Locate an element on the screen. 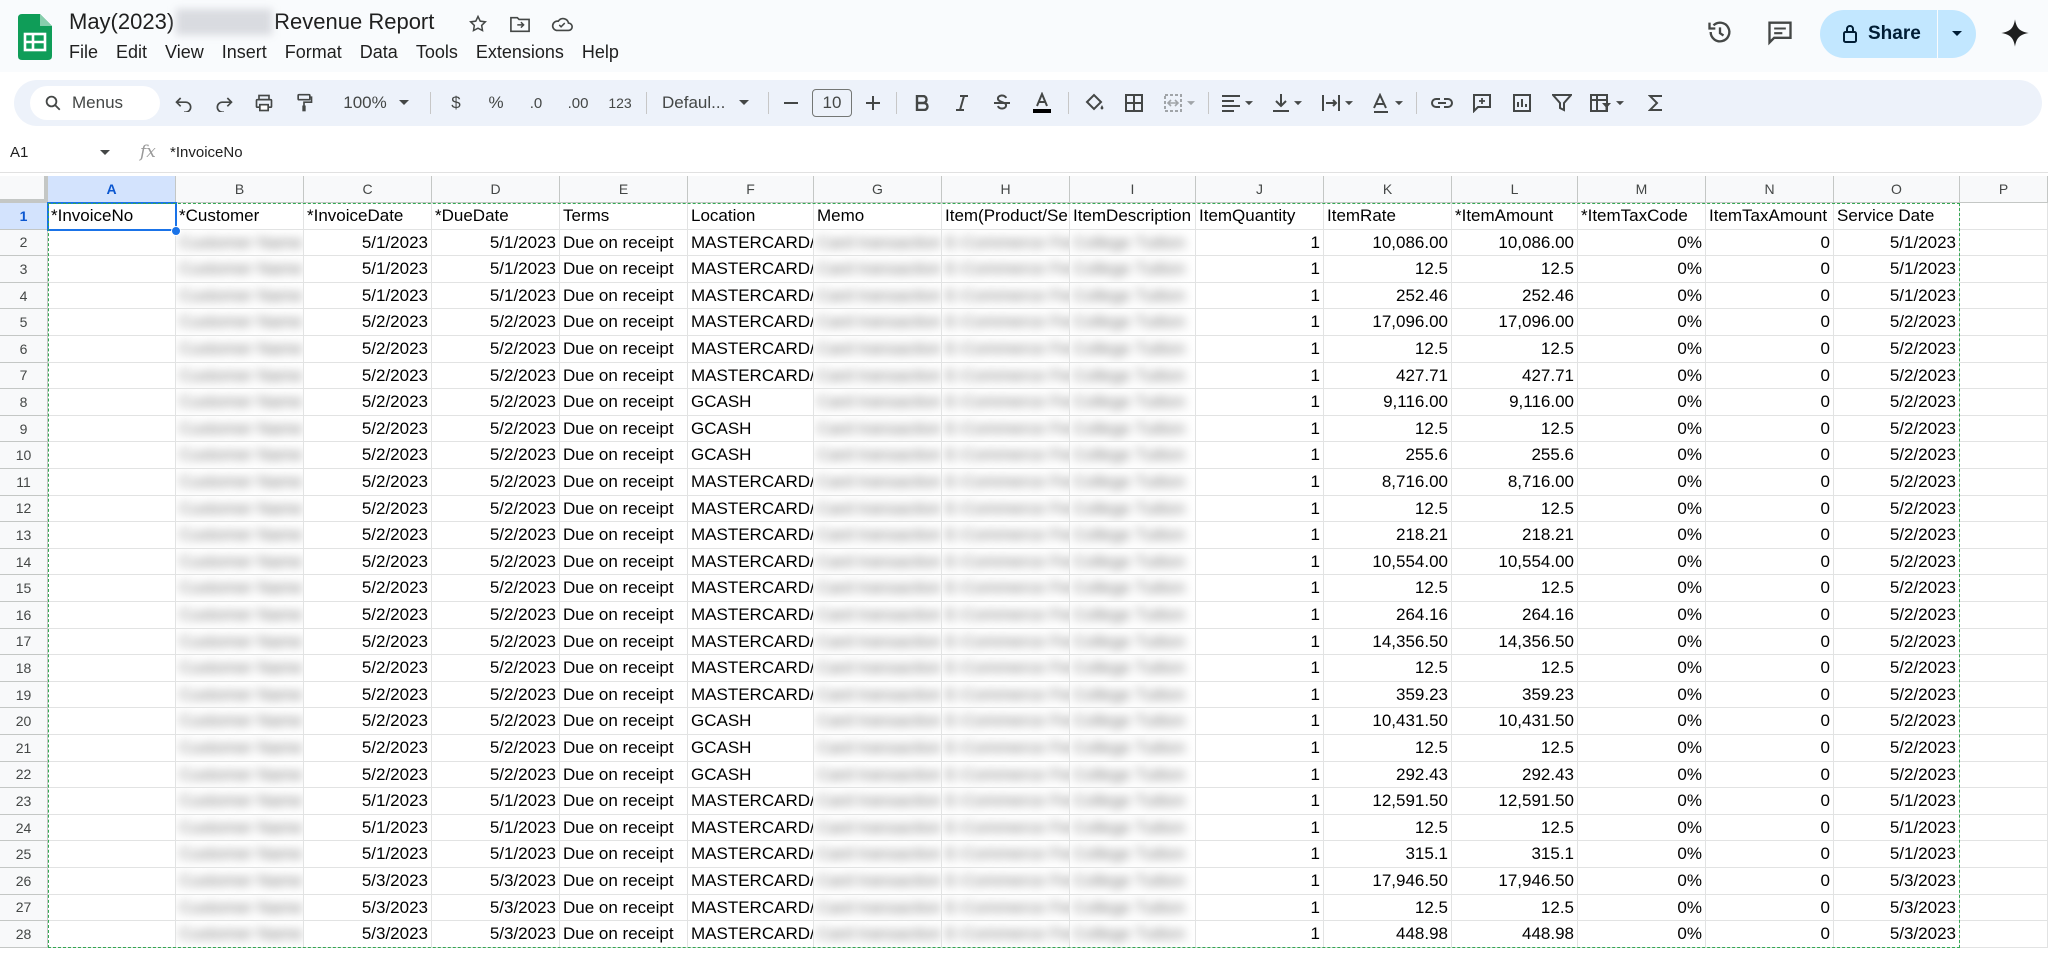 The height and width of the screenshot is (955, 2048). table-cell: 359.23 is located at coordinates (1515, 695).